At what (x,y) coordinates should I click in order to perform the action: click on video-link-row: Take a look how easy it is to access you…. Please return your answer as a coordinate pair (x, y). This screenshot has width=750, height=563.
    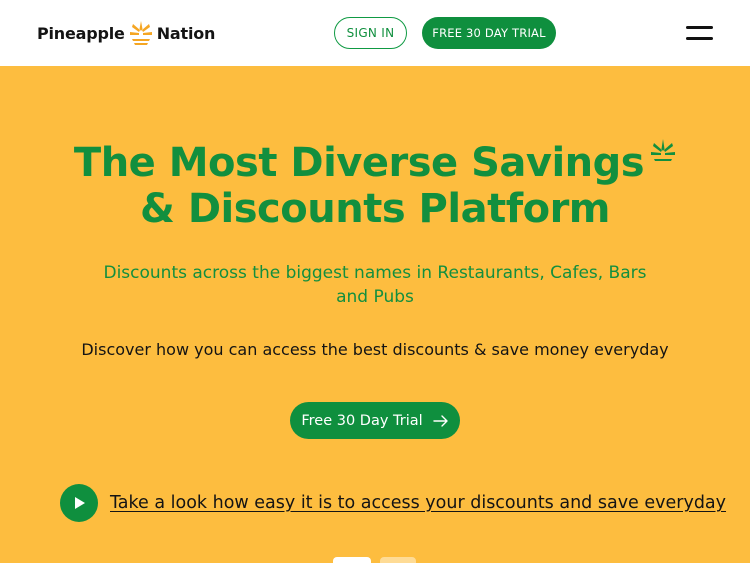
    Looking at the image, I should click on (393, 503).